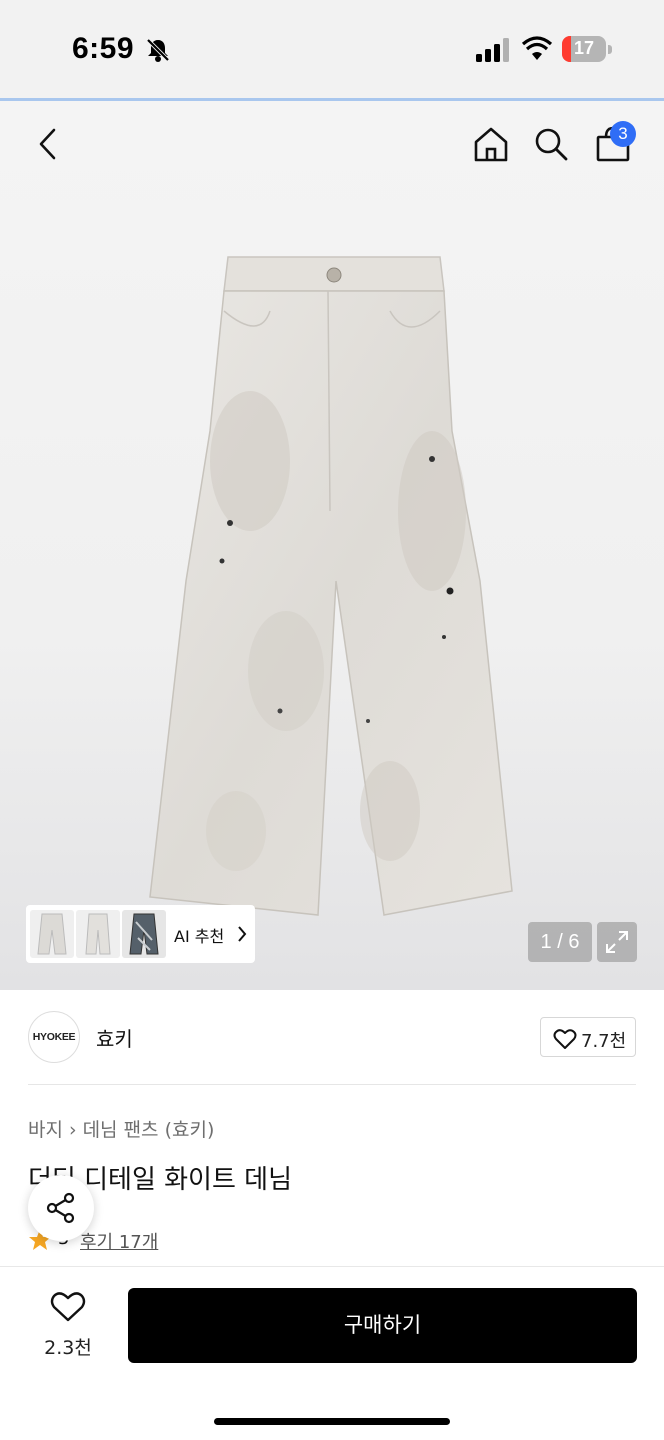 This screenshot has width=664, height=1440. I want to click on breadcrumb: 바지 › 데님 팬츠 (효키), so click(121, 1128).